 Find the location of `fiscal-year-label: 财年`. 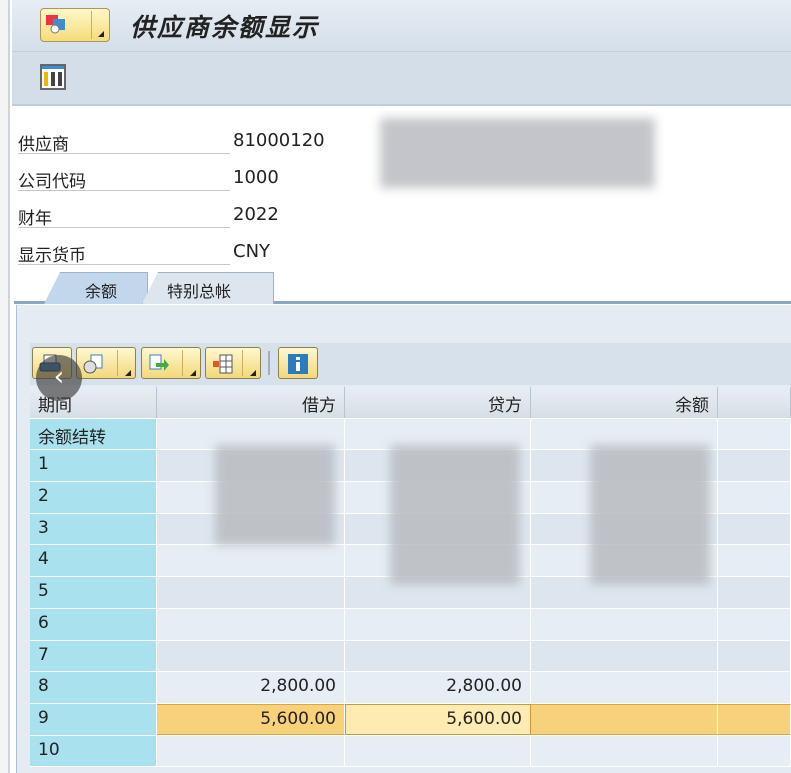

fiscal-year-label: 财年 is located at coordinates (124, 213).